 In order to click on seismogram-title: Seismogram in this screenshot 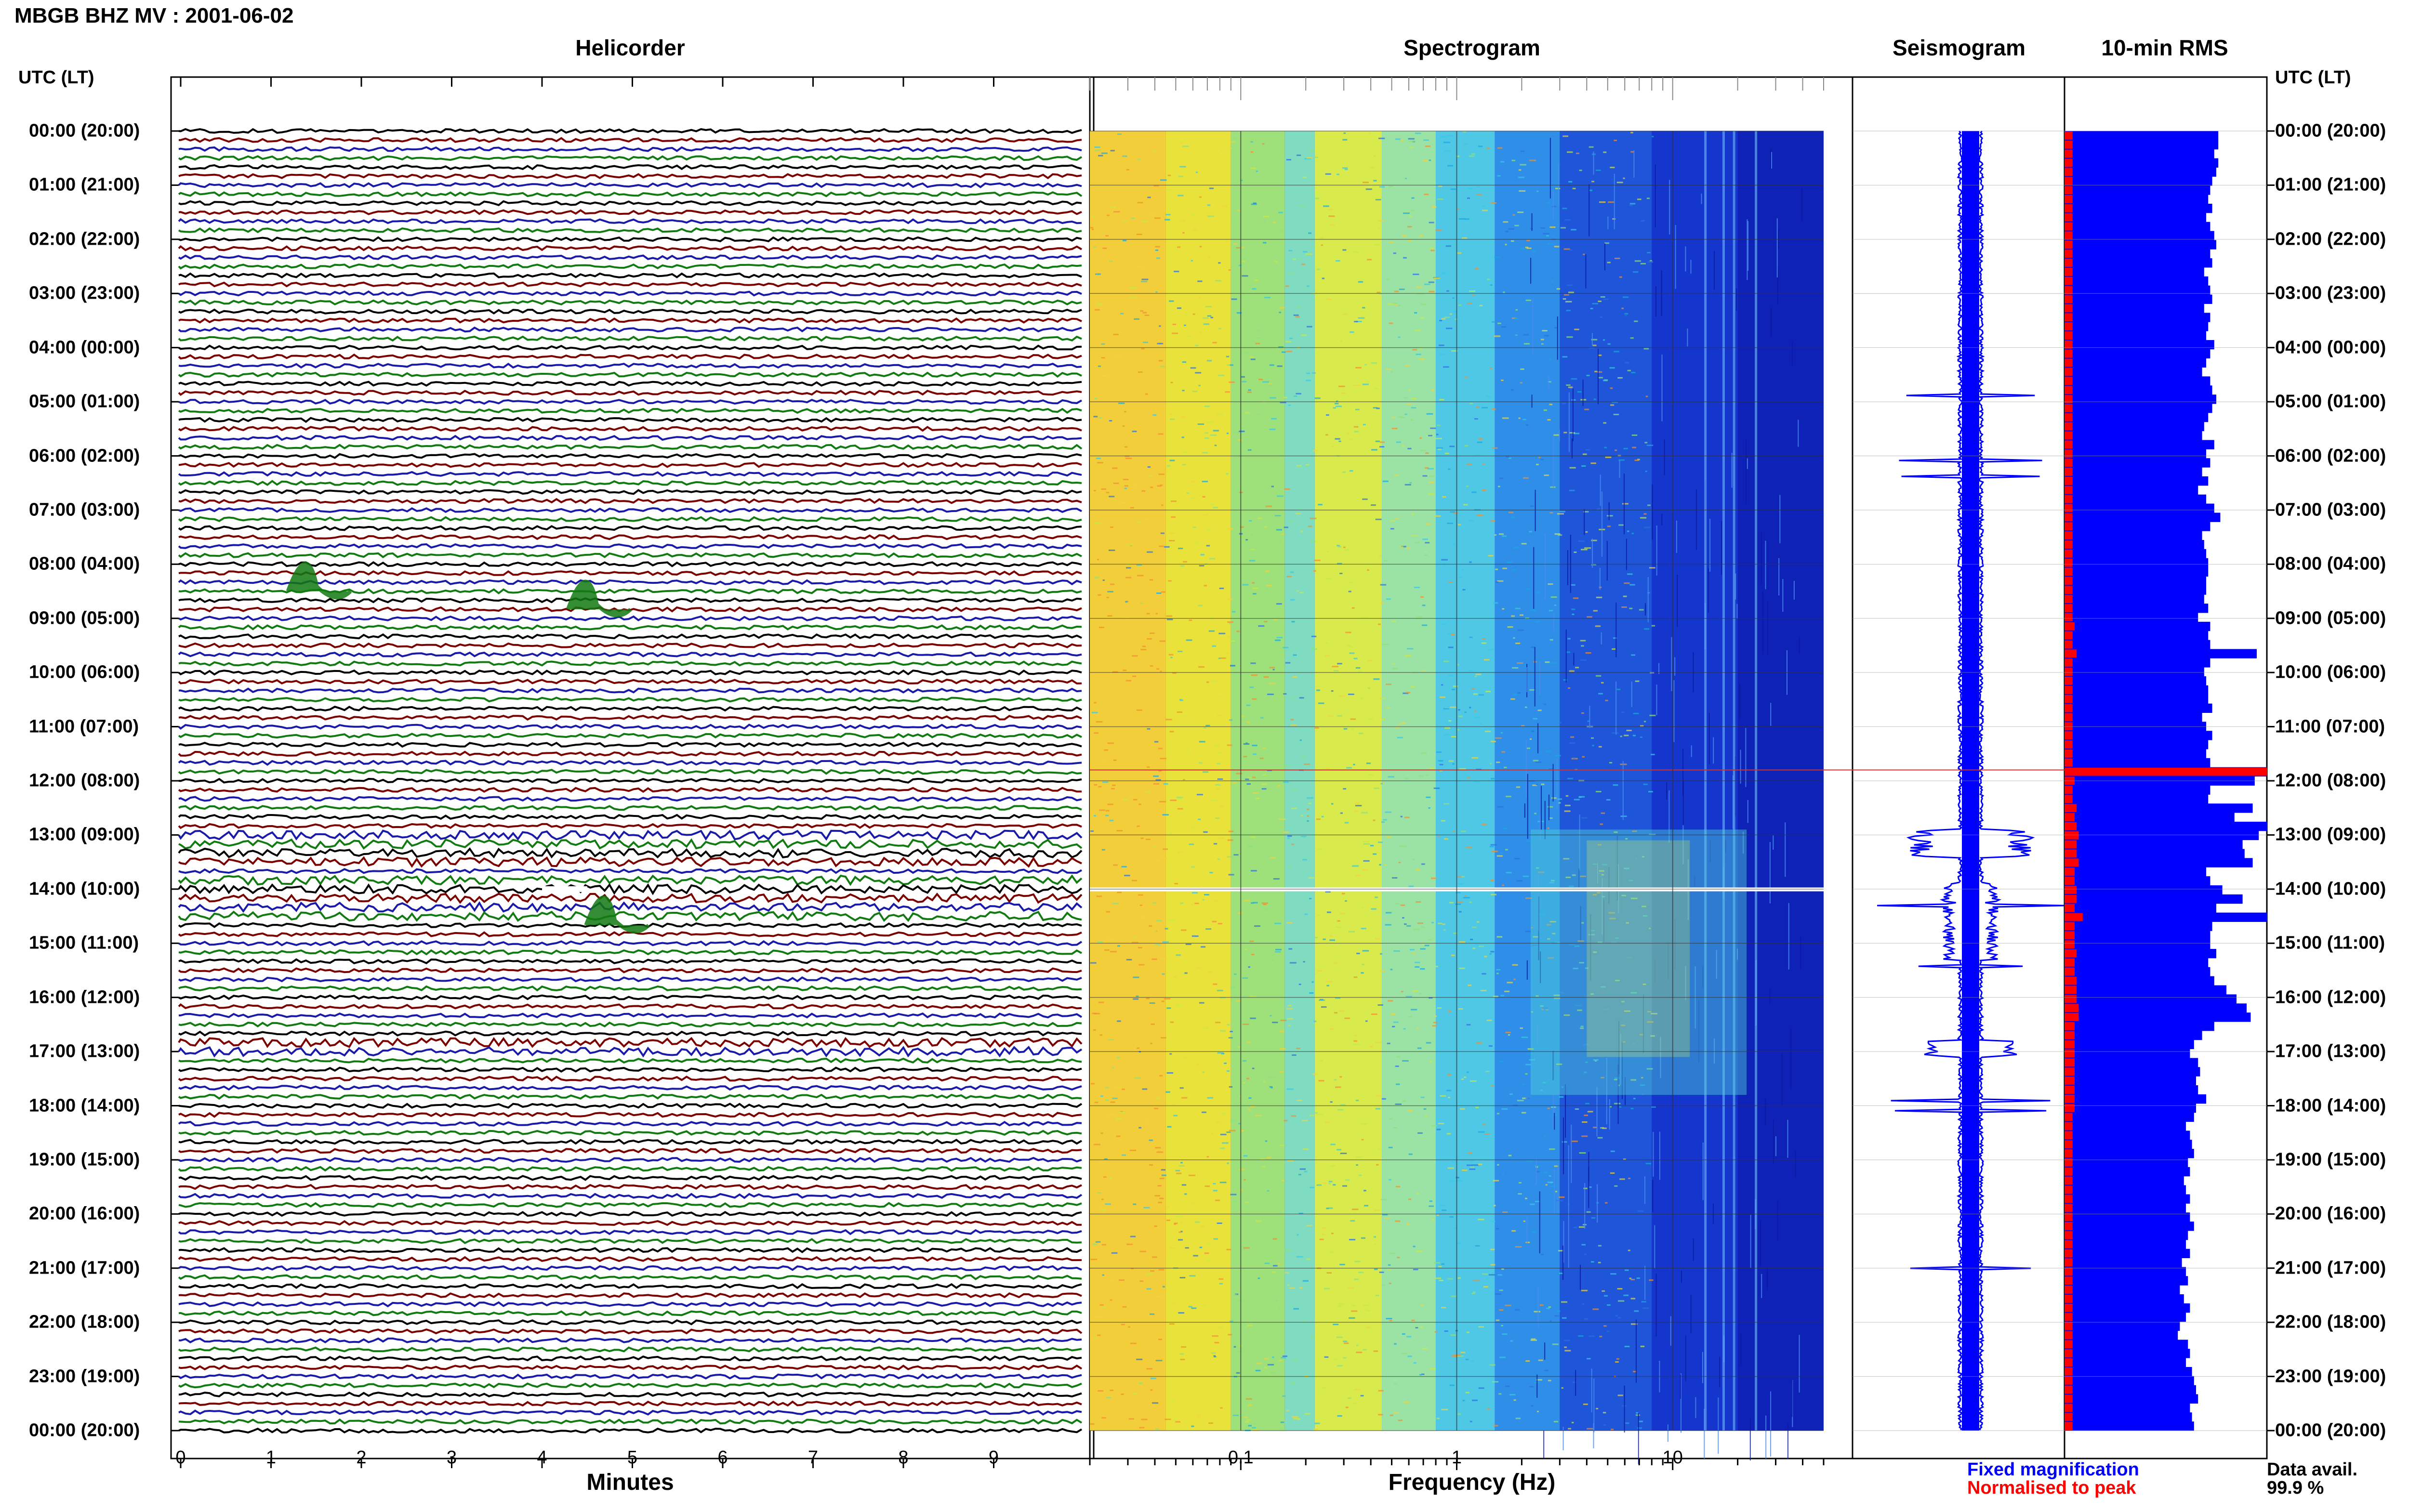, I will do `click(1959, 47)`.